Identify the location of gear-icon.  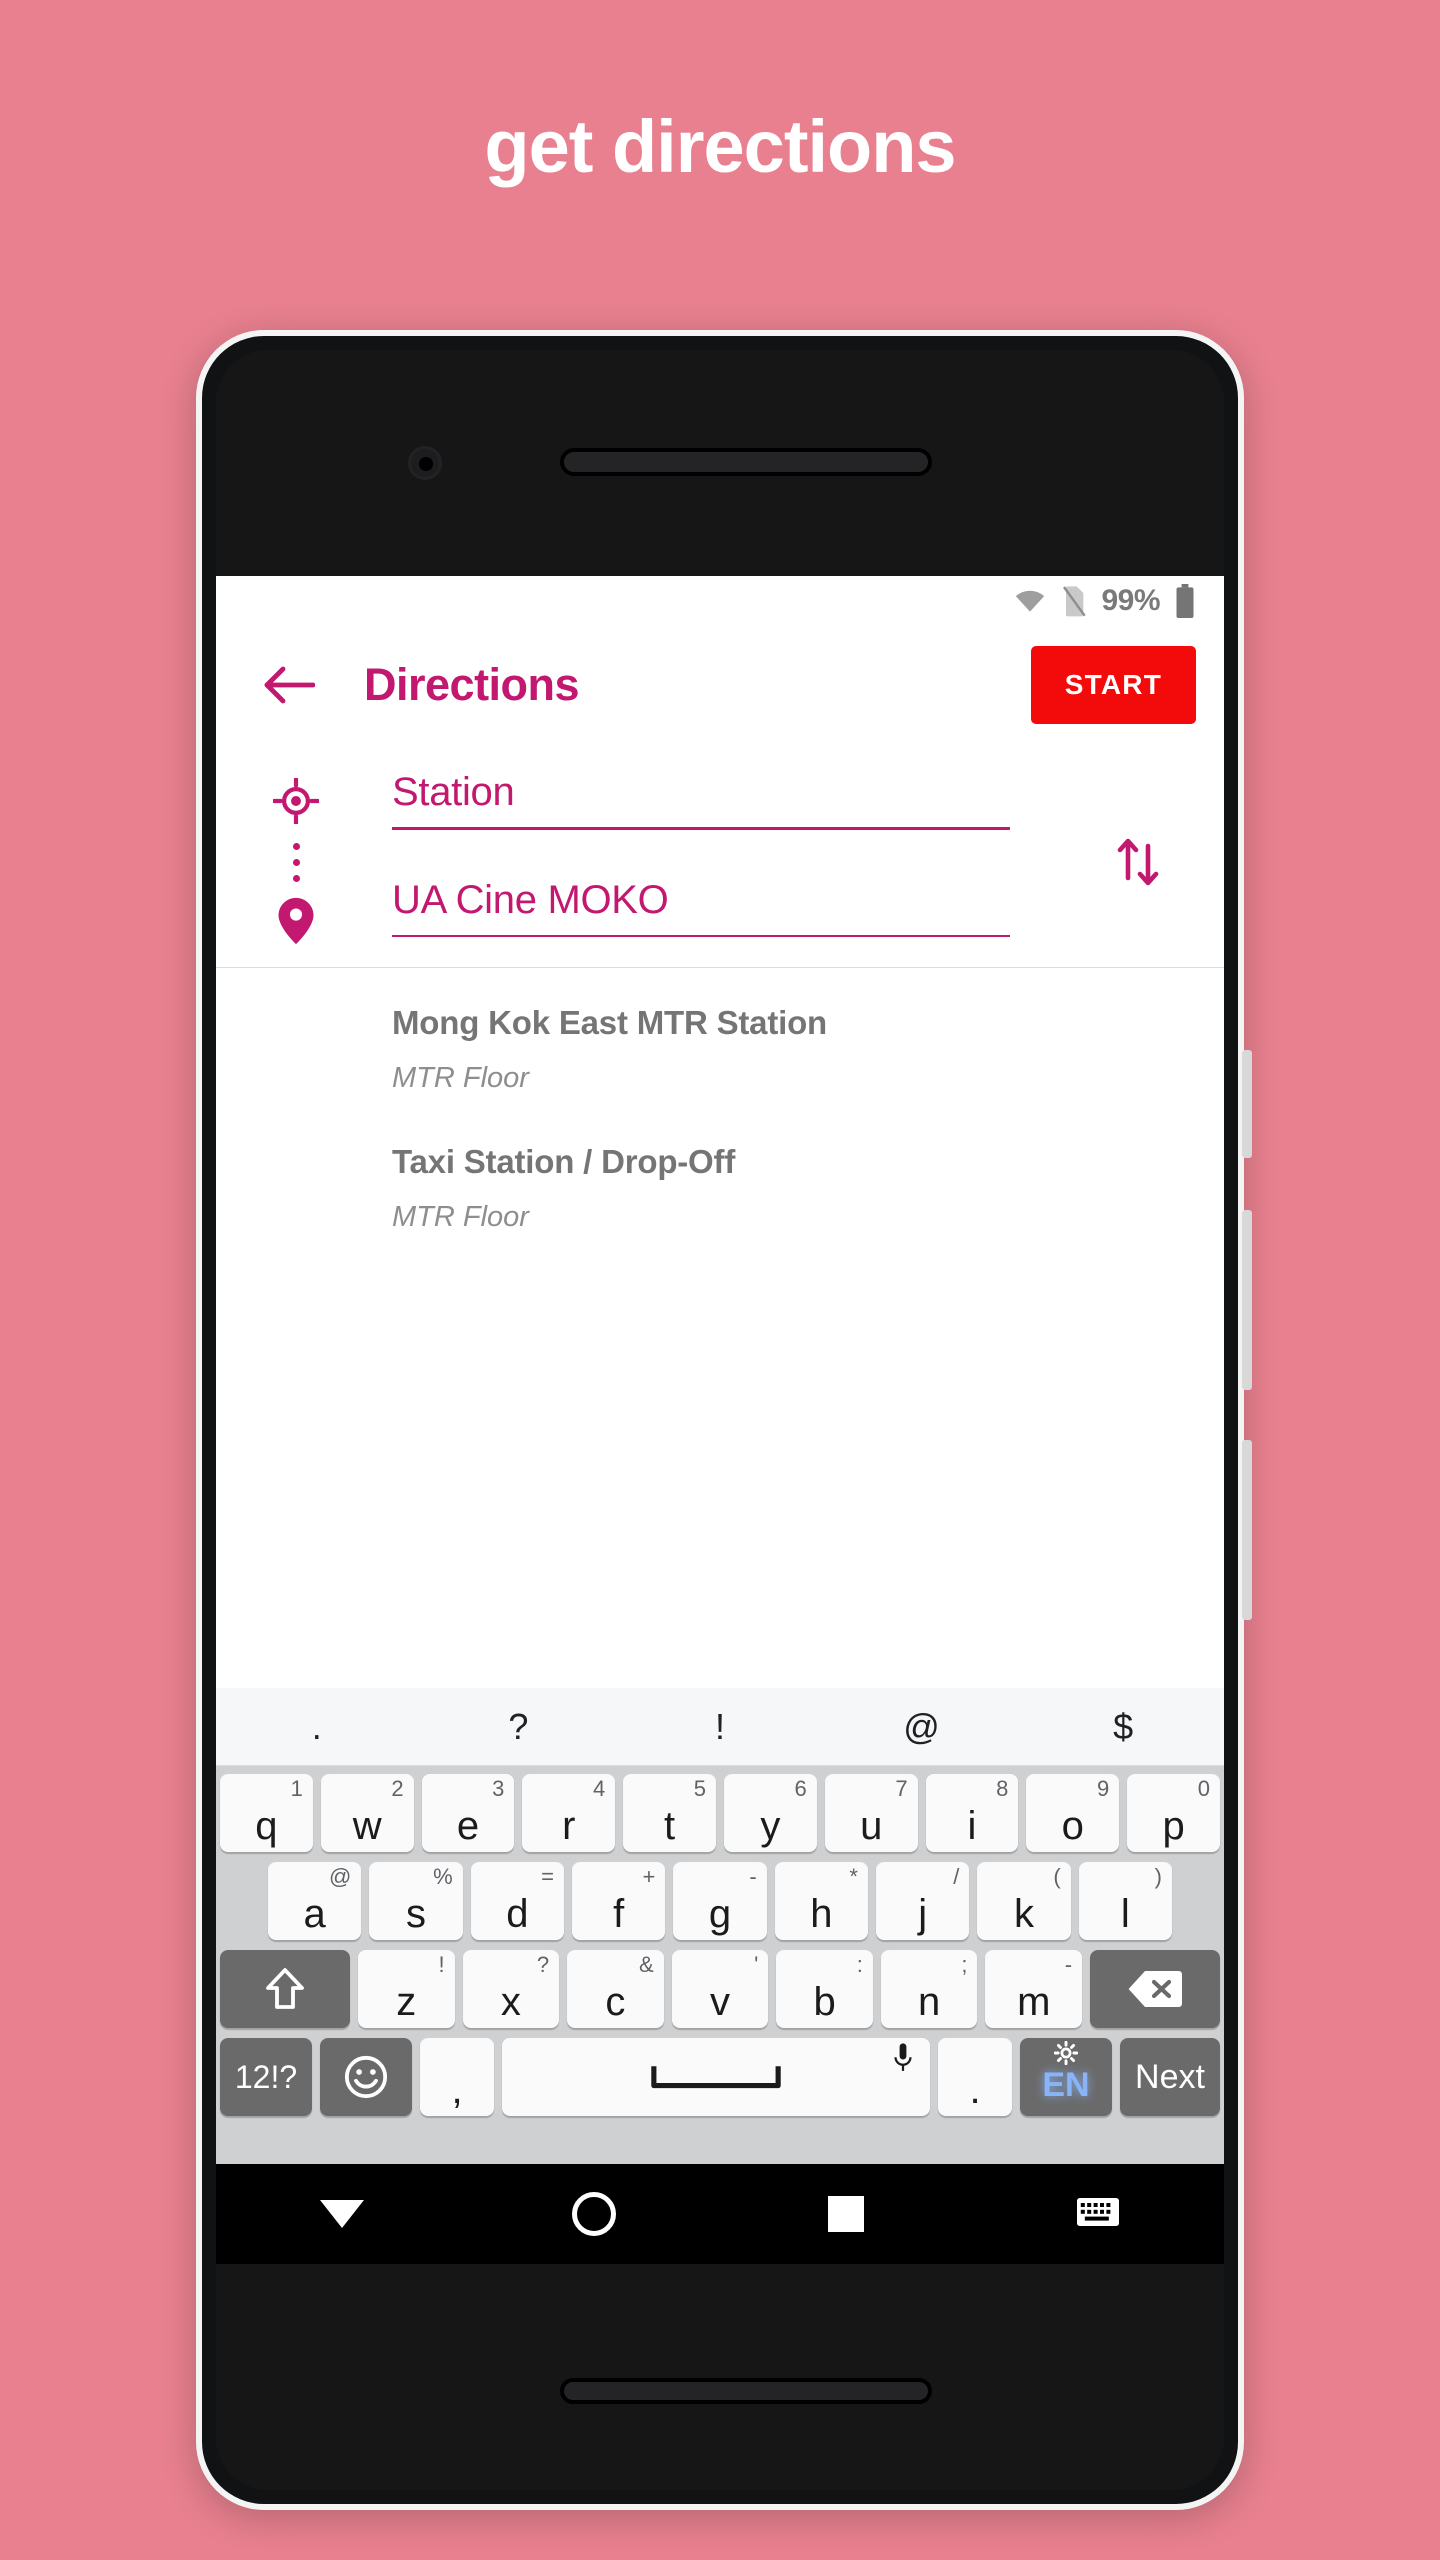
(1066, 2055).